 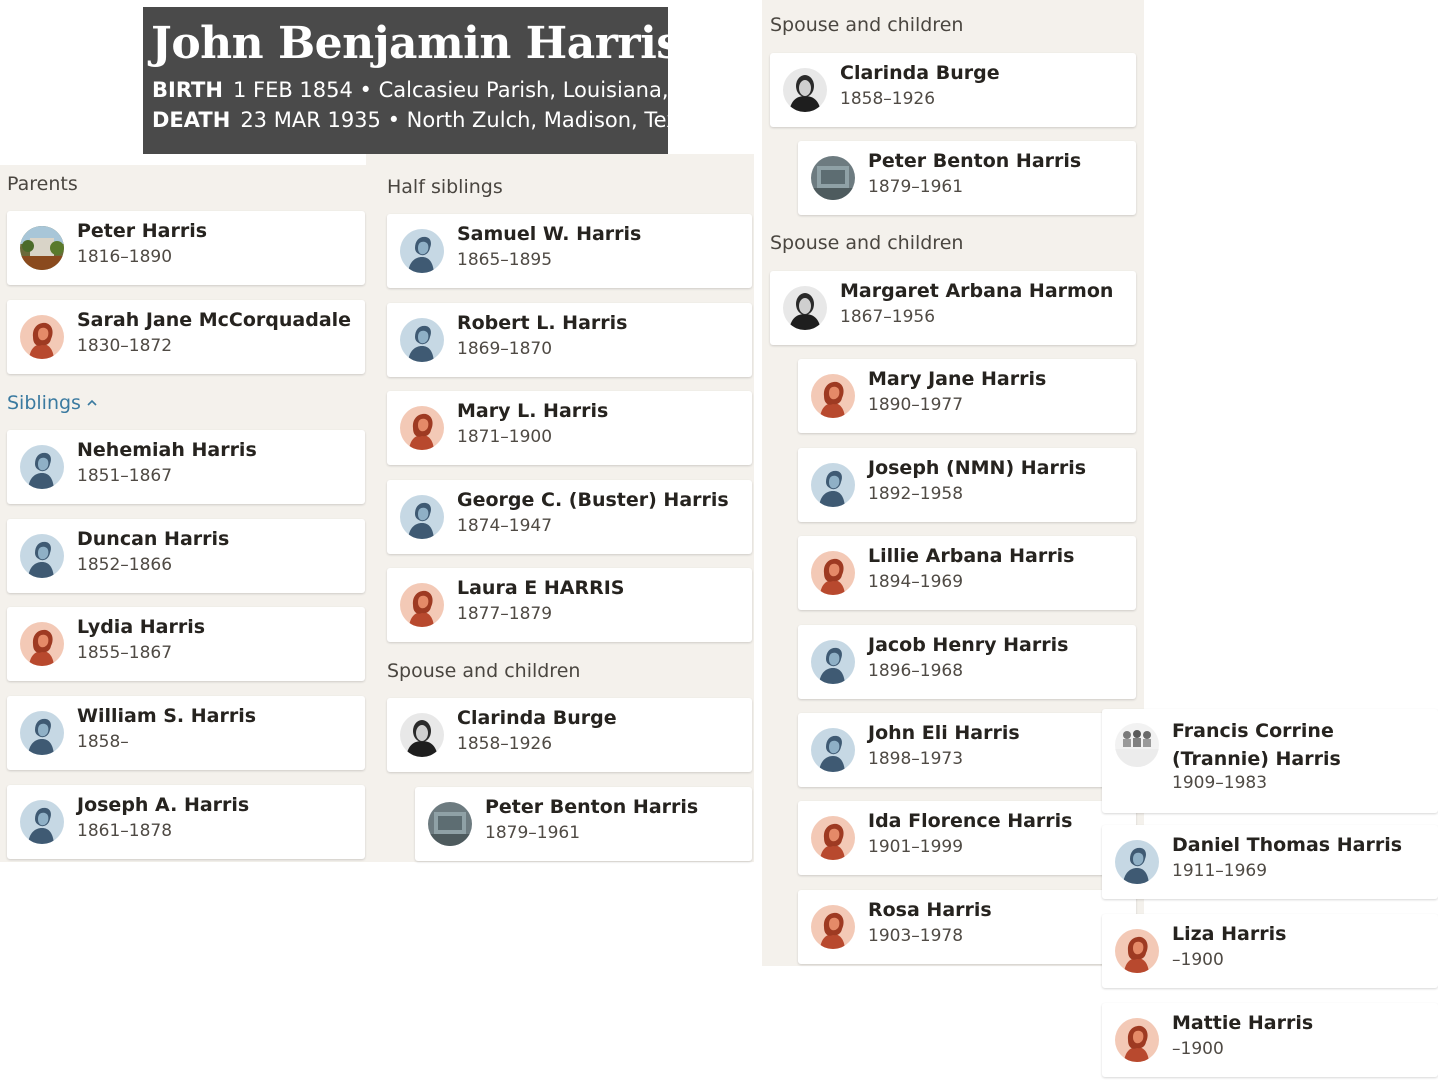 I want to click on life-years: –1900, so click(x=1198, y=960).